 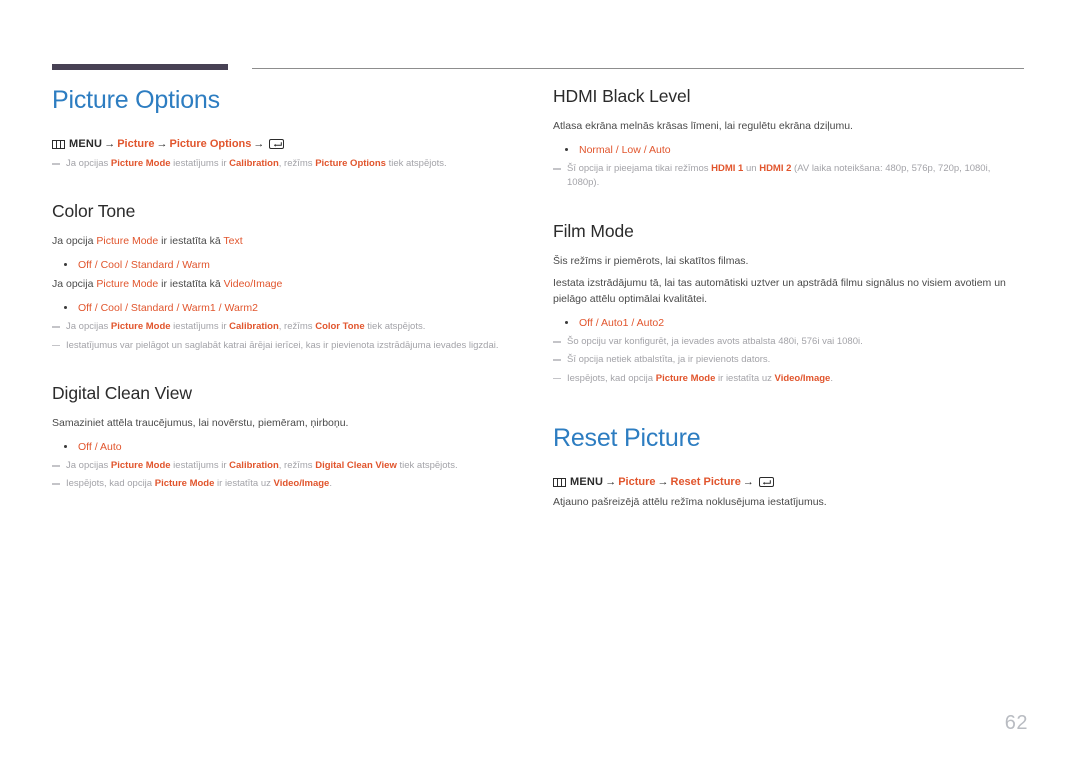 What do you see at coordinates (294, 447) in the screenshot?
I see `option-list-item: Off / Auto` at bounding box center [294, 447].